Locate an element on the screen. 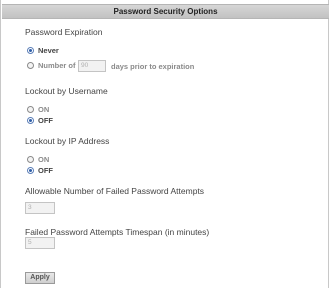 The height and width of the screenshot is (288, 332). lockout-username-heading: Lockout by Username is located at coordinates (66, 91).